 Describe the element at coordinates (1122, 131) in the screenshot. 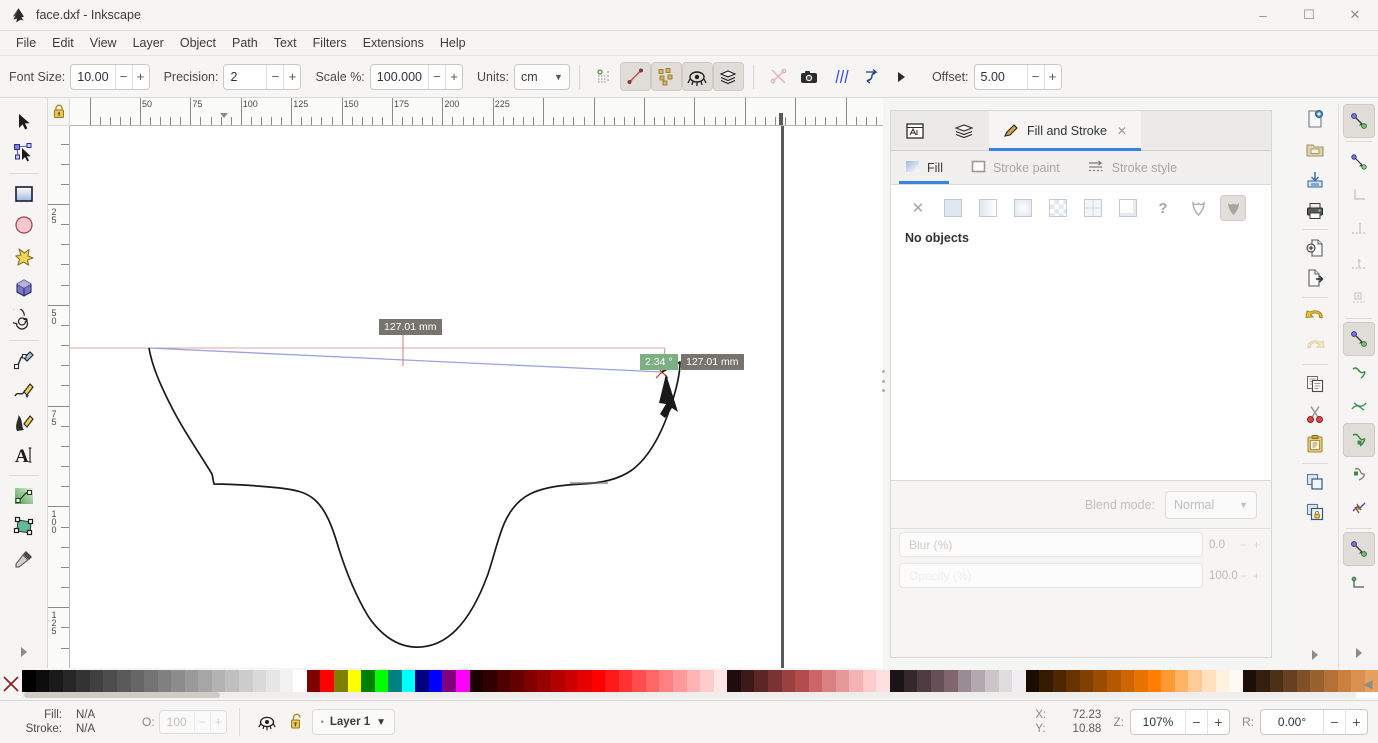

I see `close-icon: ✕` at that location.